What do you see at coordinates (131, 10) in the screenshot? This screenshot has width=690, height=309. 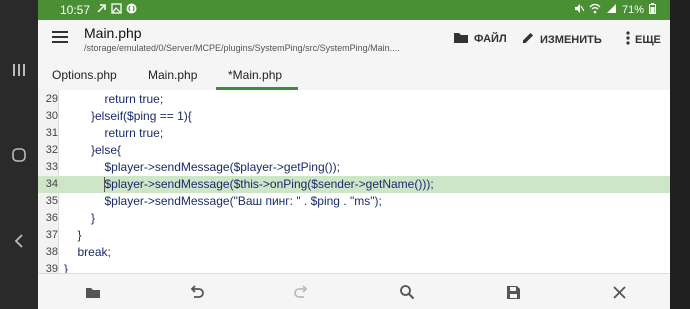 I see `shazam-icon` at bounding box center [131, 10].